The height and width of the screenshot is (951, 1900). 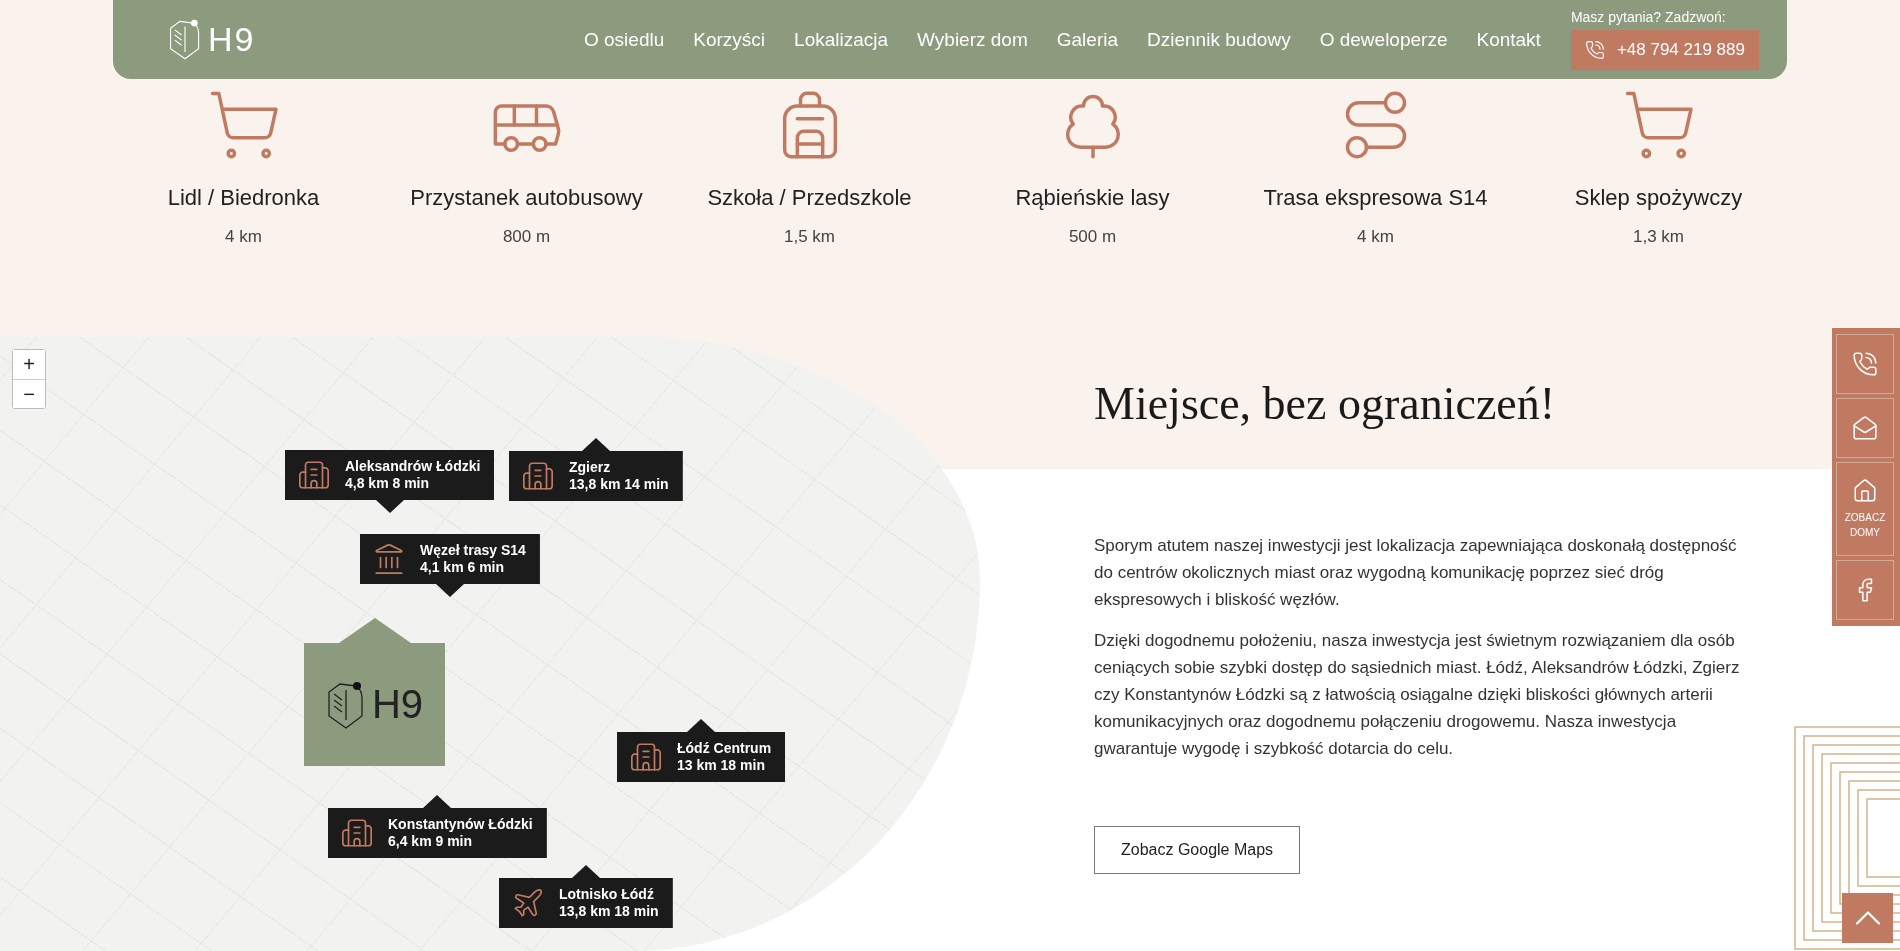 What do you see at coordinates (460, 824) in the screenshot?
I see `marker-title: Konstantynów Łódzki` at bounding box center [460, 824].